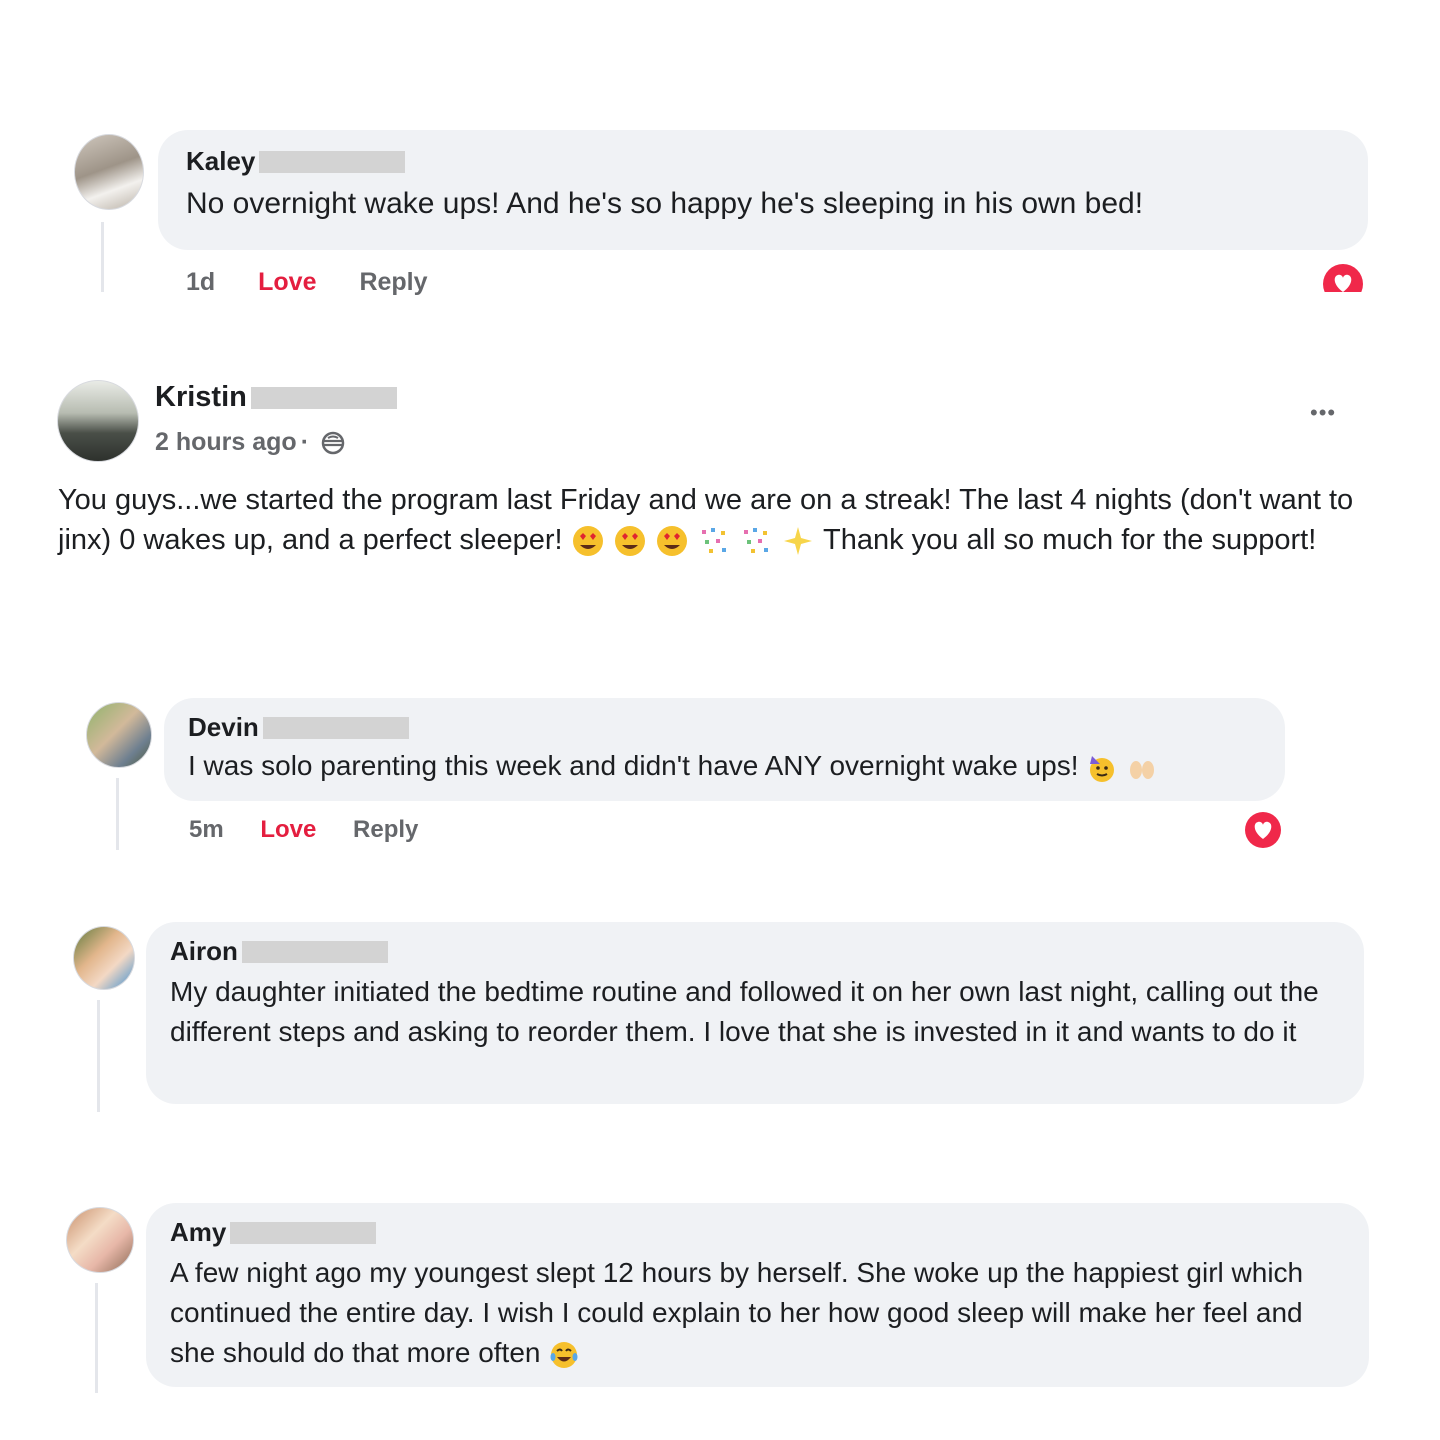 This screenshot has width=1440, height=1440. Describe the element at coordinates (1070, 540) in the screenshot. I see `post-text-part2: Thank you all so much for the support!` at that location.